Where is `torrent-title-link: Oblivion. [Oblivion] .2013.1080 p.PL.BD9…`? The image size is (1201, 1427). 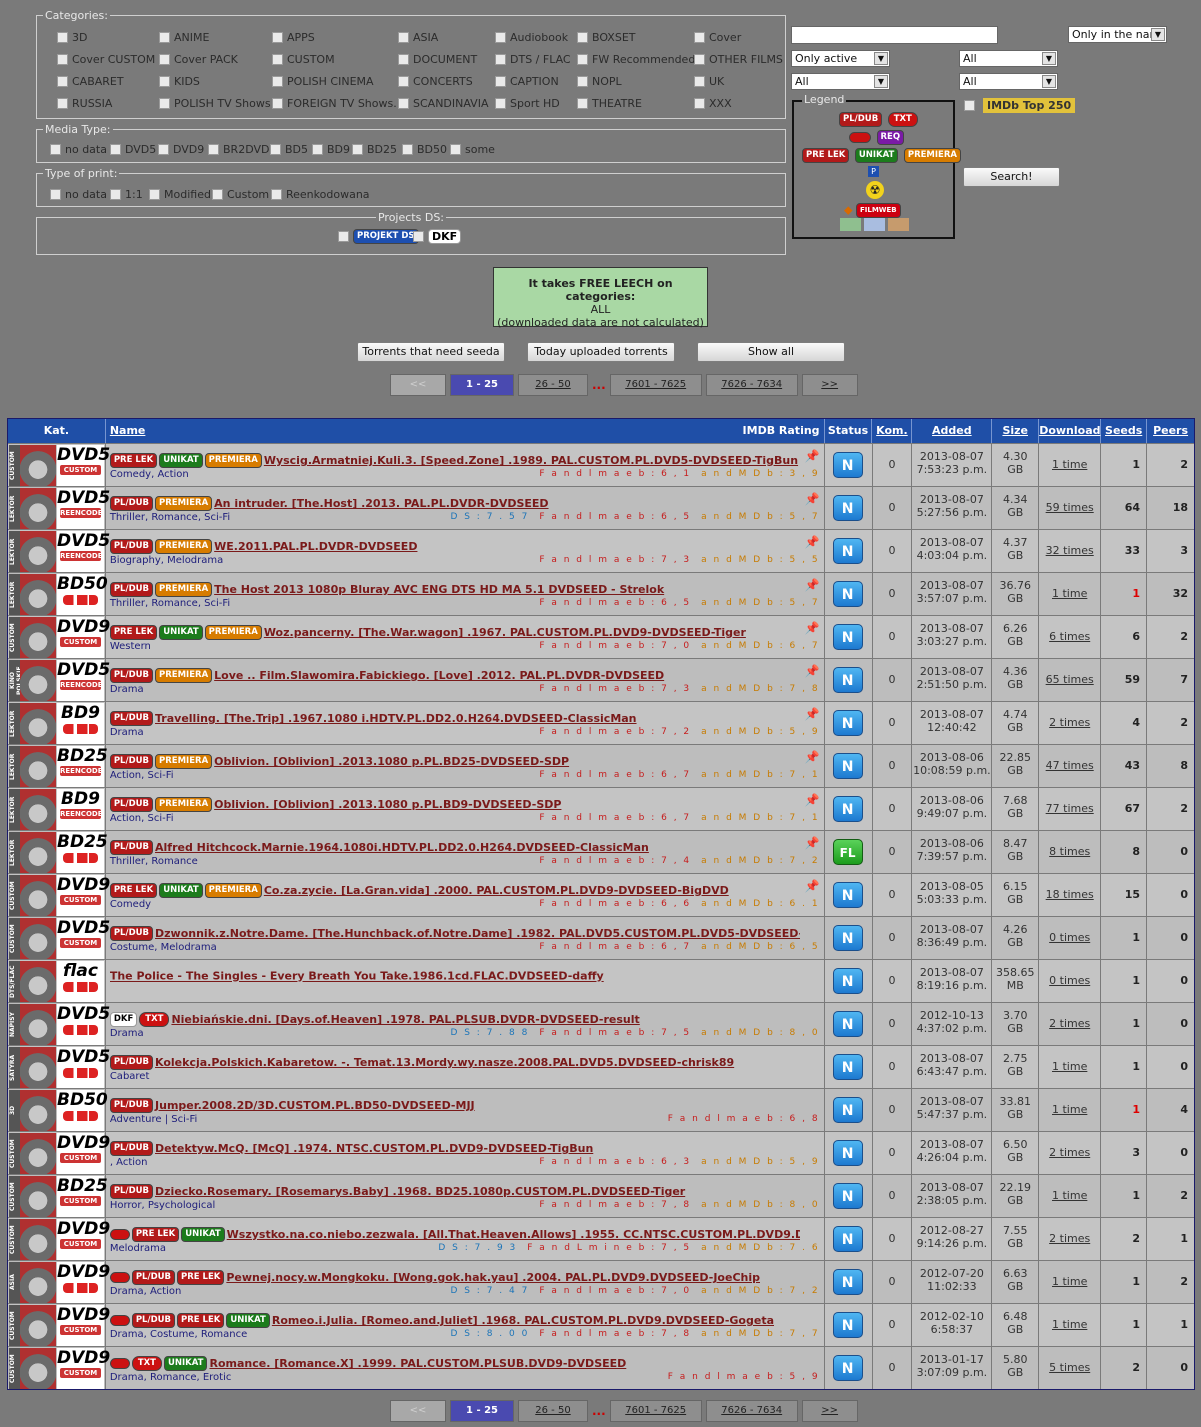
torrent-title-link: Oblivion. [Oblivion] .2013.1080 p.PL.BD9… is located at coordinates (387, 804).